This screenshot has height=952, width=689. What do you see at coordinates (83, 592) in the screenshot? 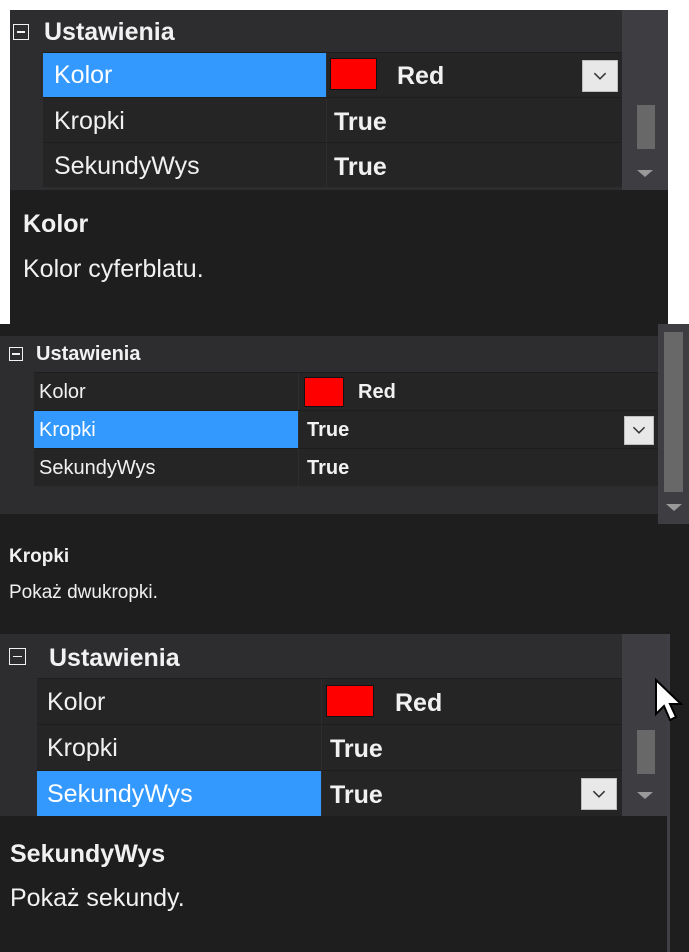
I see `description-text: Pokaż dwukropki.` at bounding box center [83, 592].